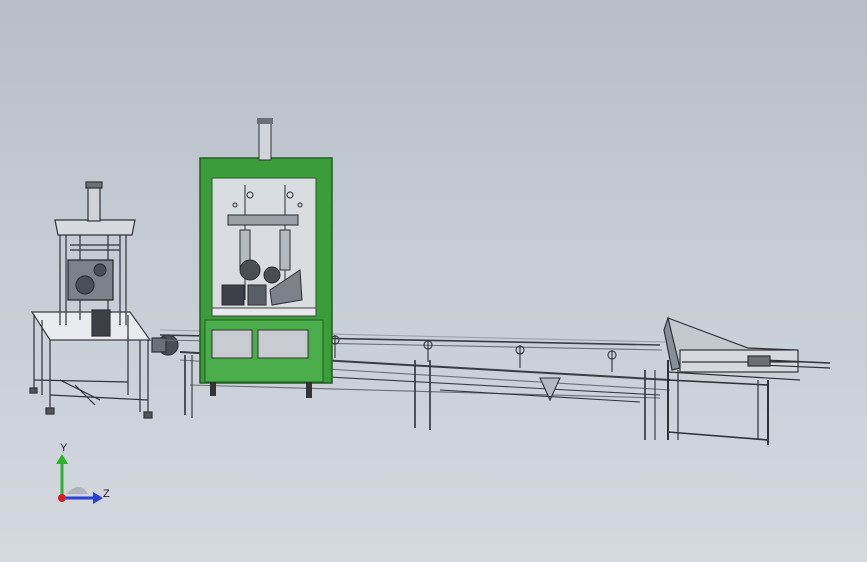  What do you see at coordinates (64, 448) in the screenshot?
I see `y-axis-label: Y` at bounding box center [64, 448].